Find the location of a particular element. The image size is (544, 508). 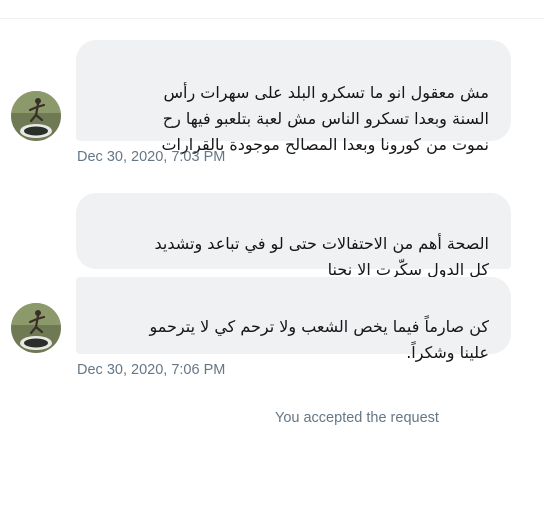

message-timestamp: Dec 30, 2020, 7:03 PM is located at coordinates (151, 157).